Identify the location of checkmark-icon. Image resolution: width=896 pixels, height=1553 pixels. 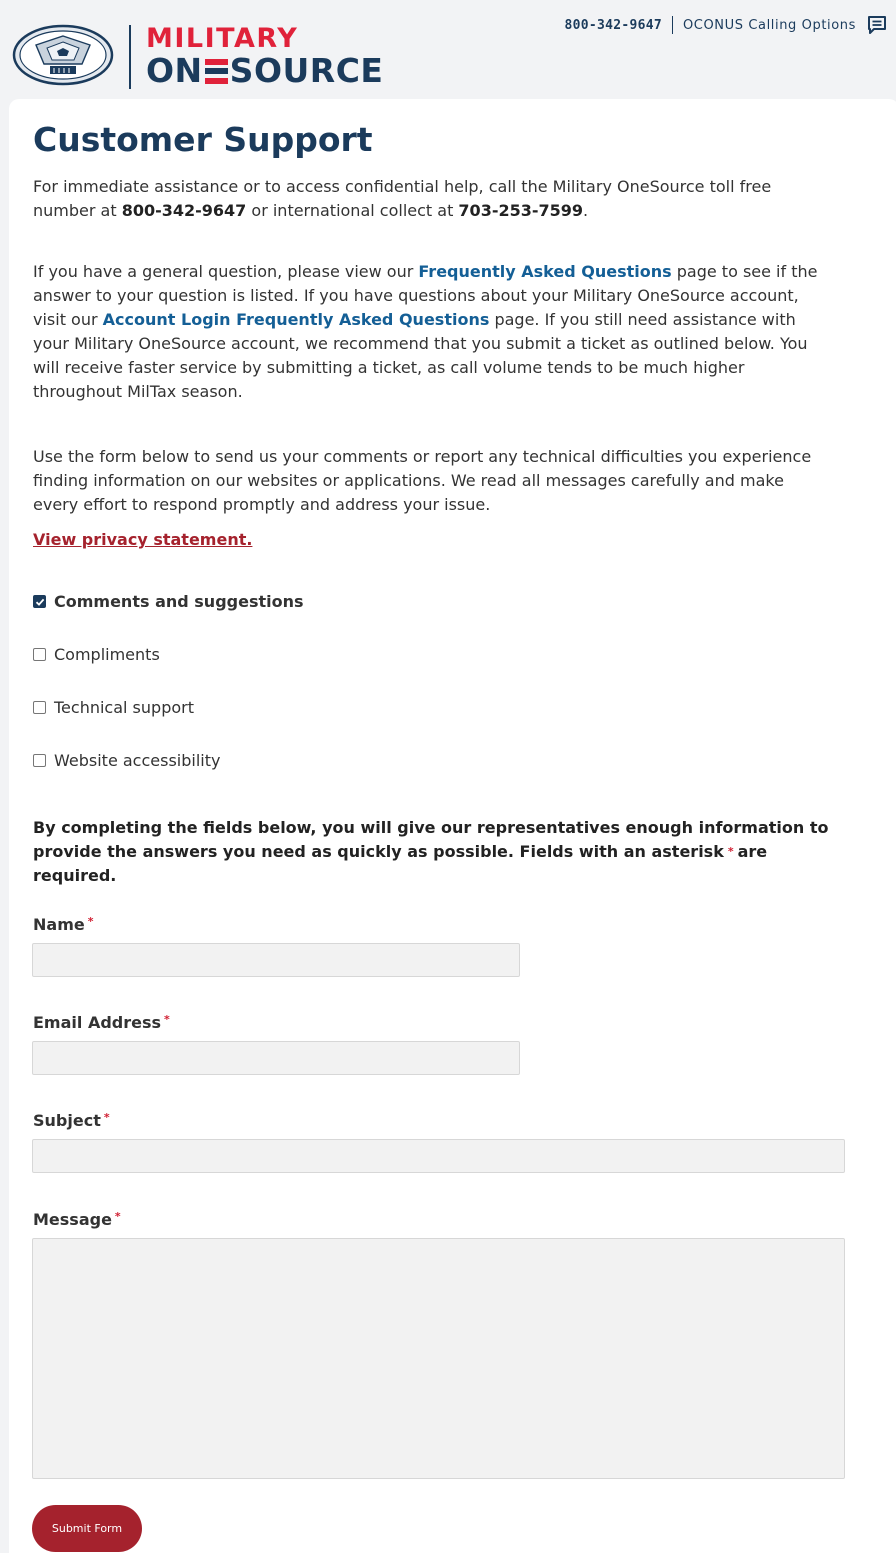
(39, 602).